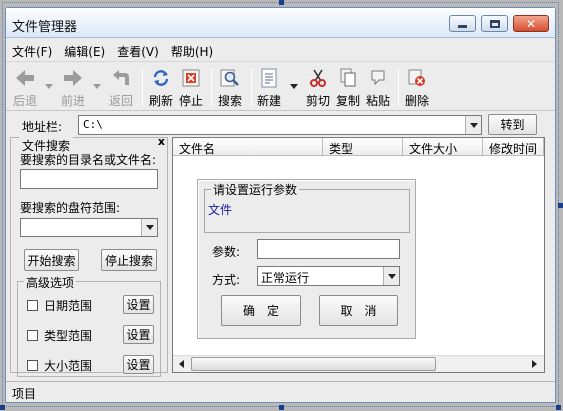  What do you see at coordinates (230, 87) in the screenshot?
I see `search-button: 搜索` at bounding box center [230, 87].